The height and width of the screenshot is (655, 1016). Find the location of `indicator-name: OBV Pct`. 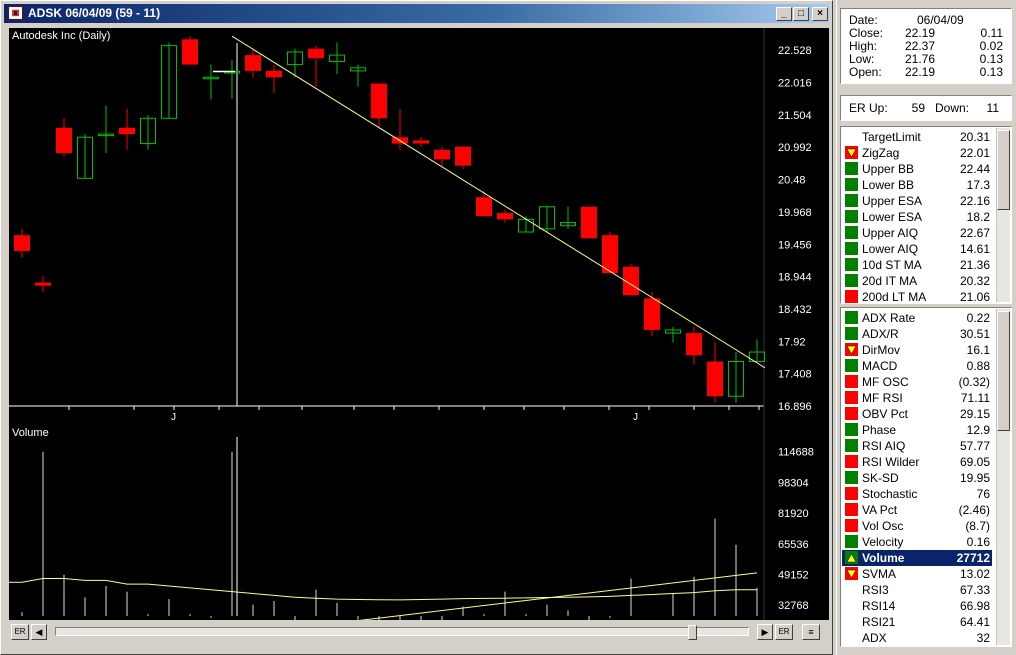

indicator-name: OBV Pct is located at coordinates (885, 414).